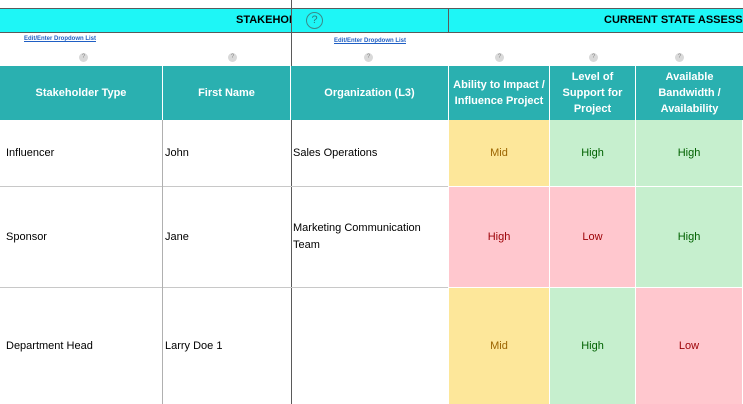 The width and height of the screenshot is (743, 404). Describe the element at coordinates (673, 20) in the screenshot. I see `current-state-assessment-title: CURRENT STATE ASSESSM` at that location.